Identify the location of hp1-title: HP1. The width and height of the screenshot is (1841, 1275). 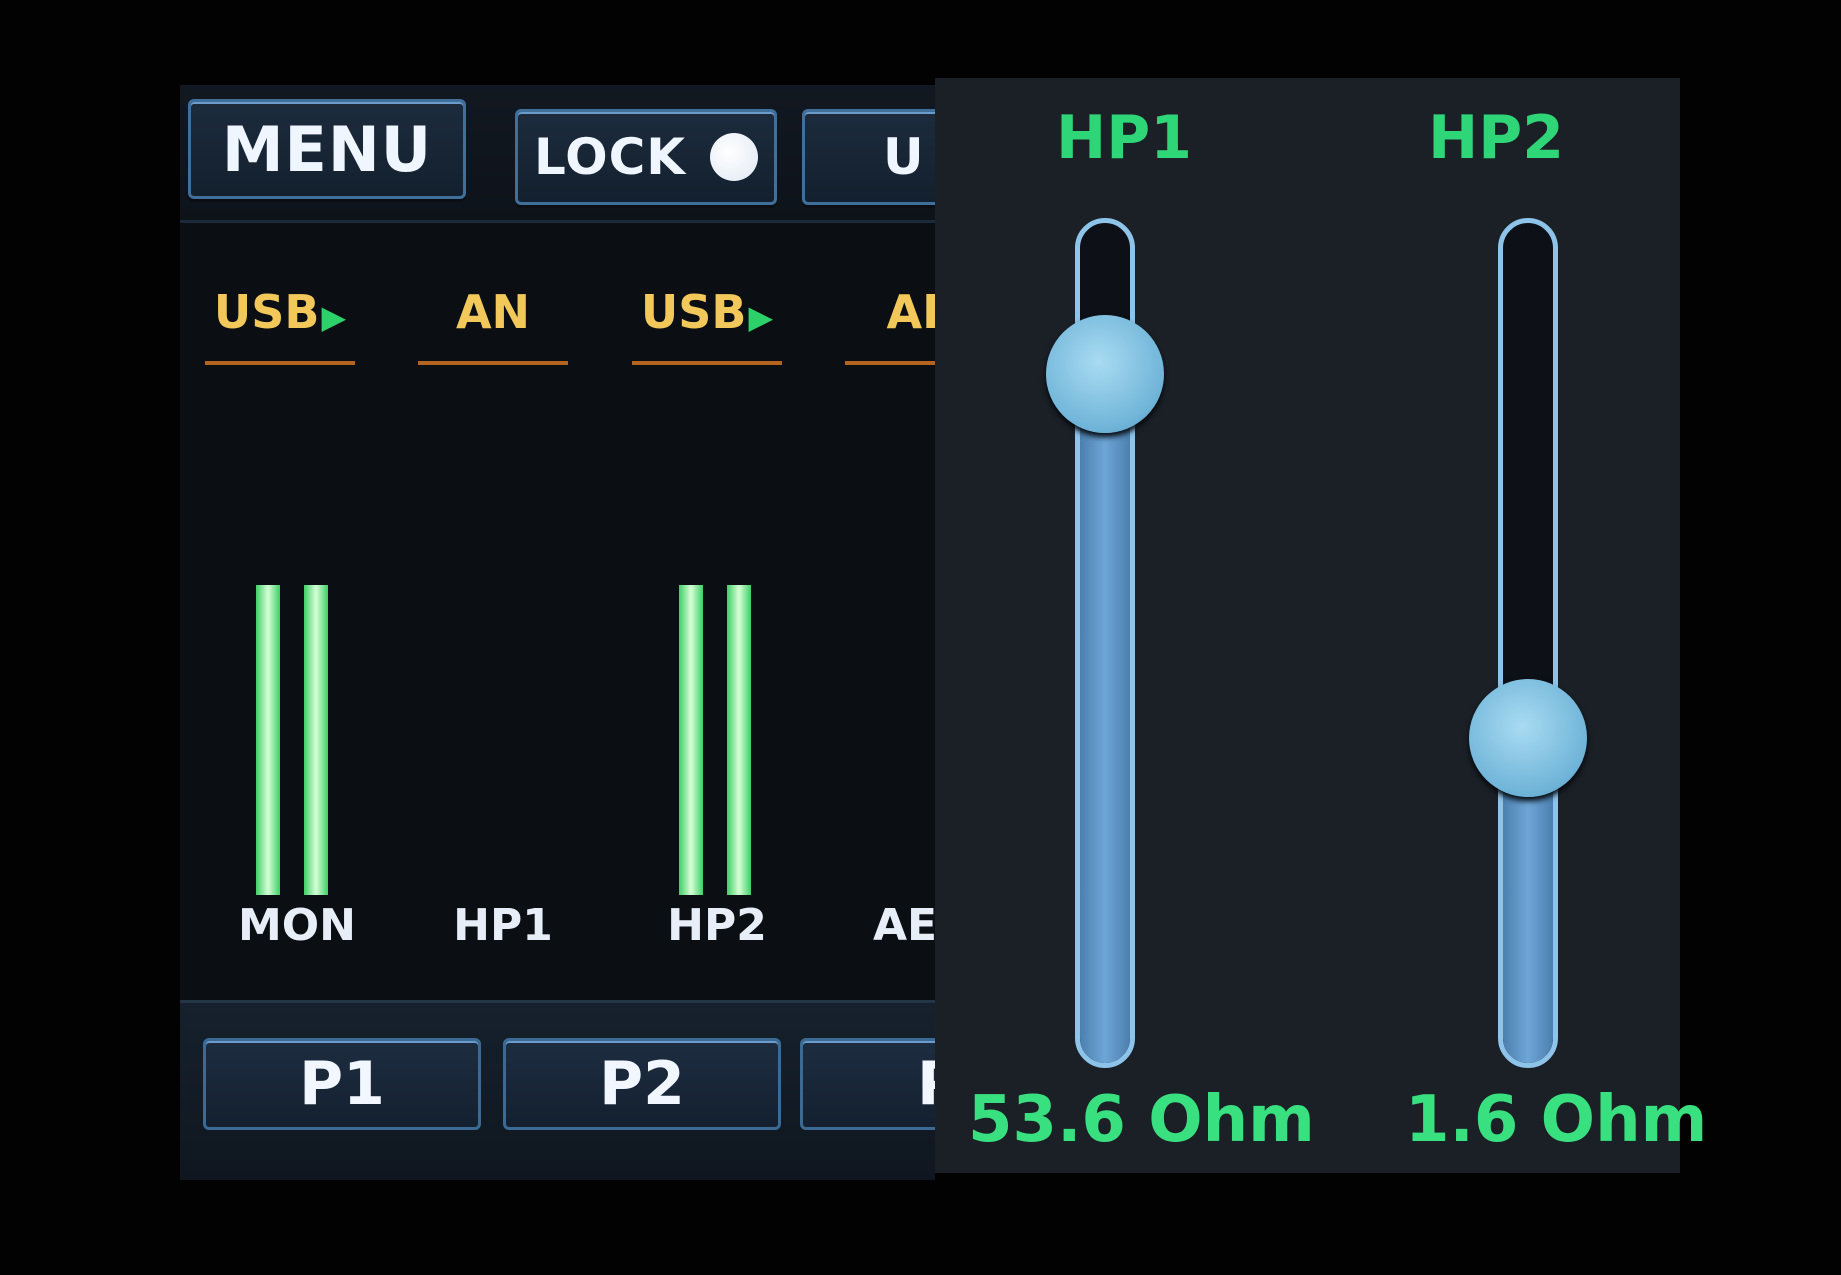
(1124, 138).